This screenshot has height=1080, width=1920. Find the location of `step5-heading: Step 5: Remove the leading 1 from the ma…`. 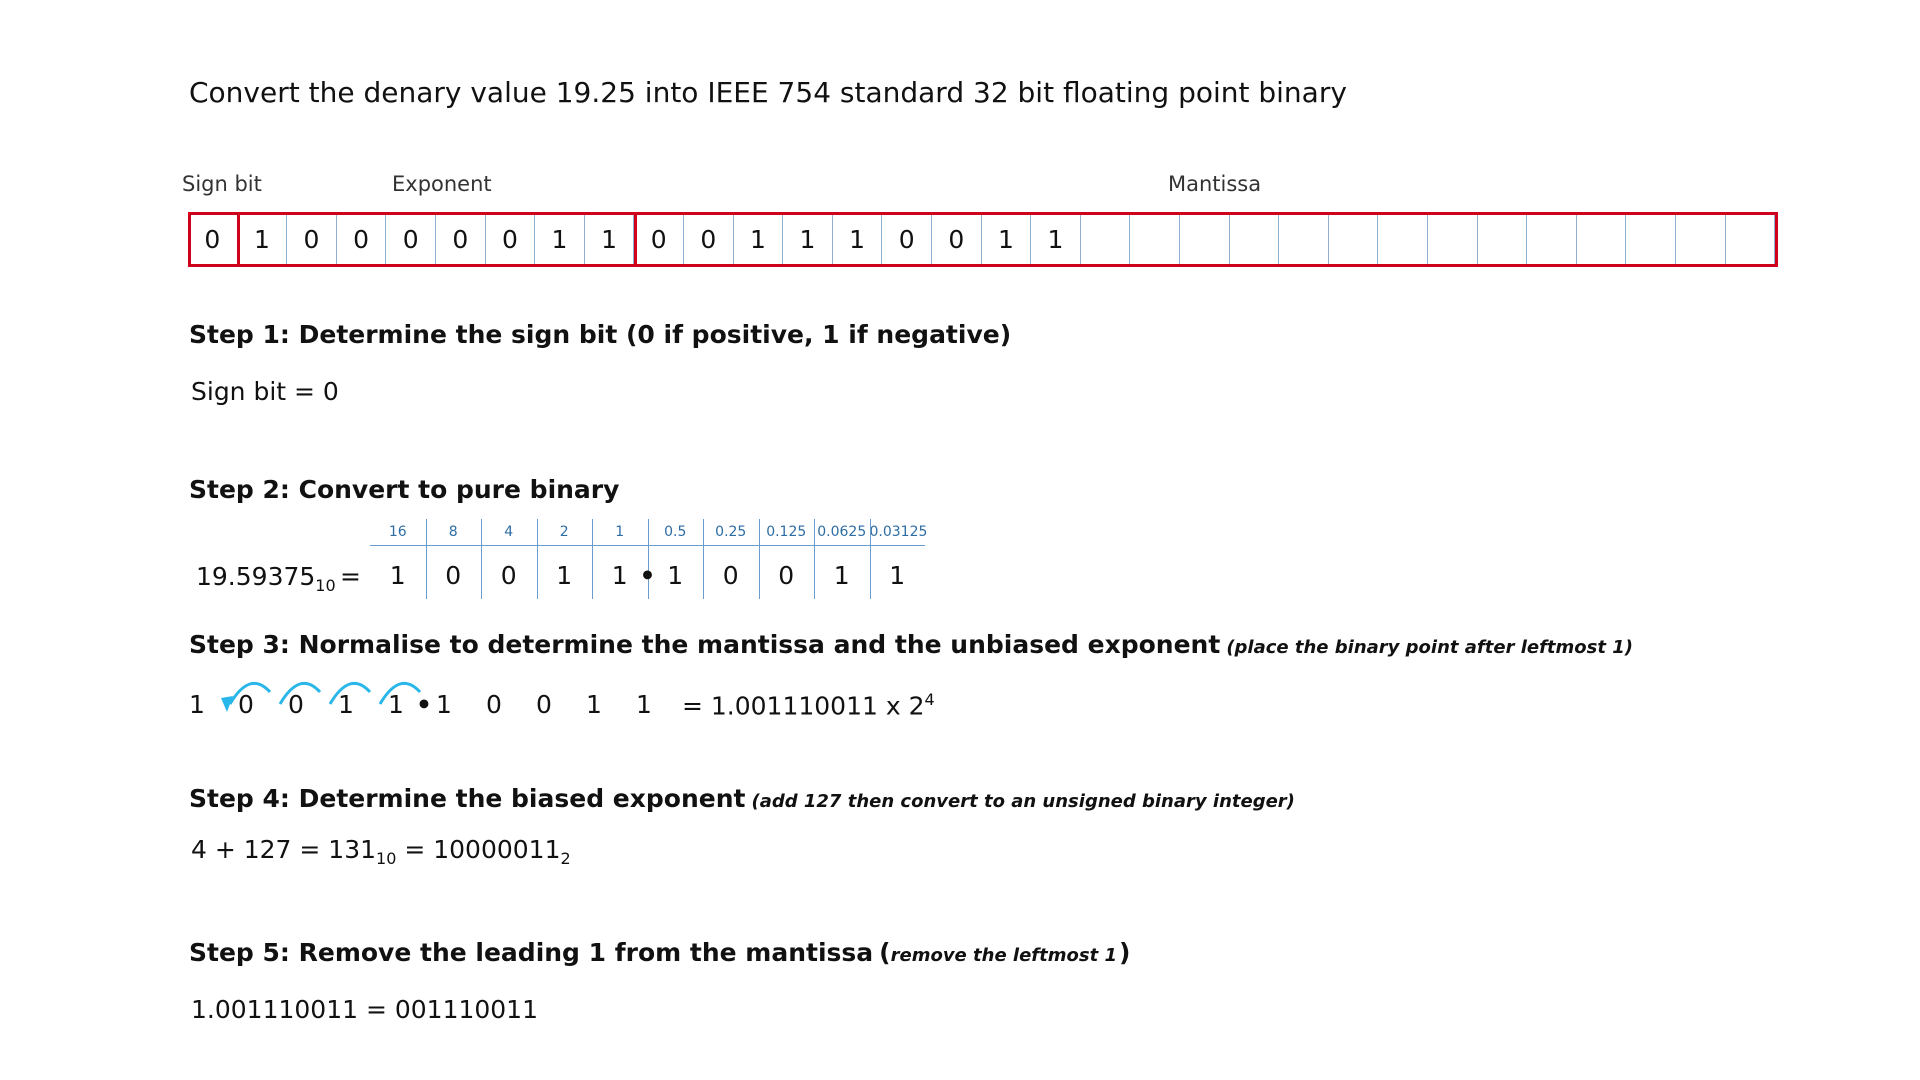

step5-heading: Step 5: Remove the leading 1 from the ma… is located at coordinates (659, 952).